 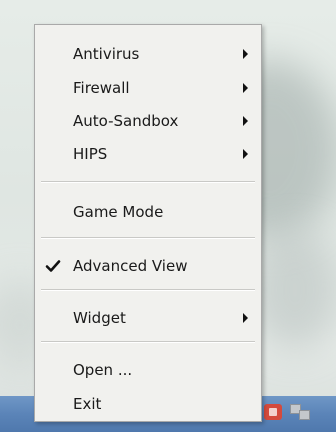 I want to click on menu-item-label: Game Mode, so click(x=118, y=212).